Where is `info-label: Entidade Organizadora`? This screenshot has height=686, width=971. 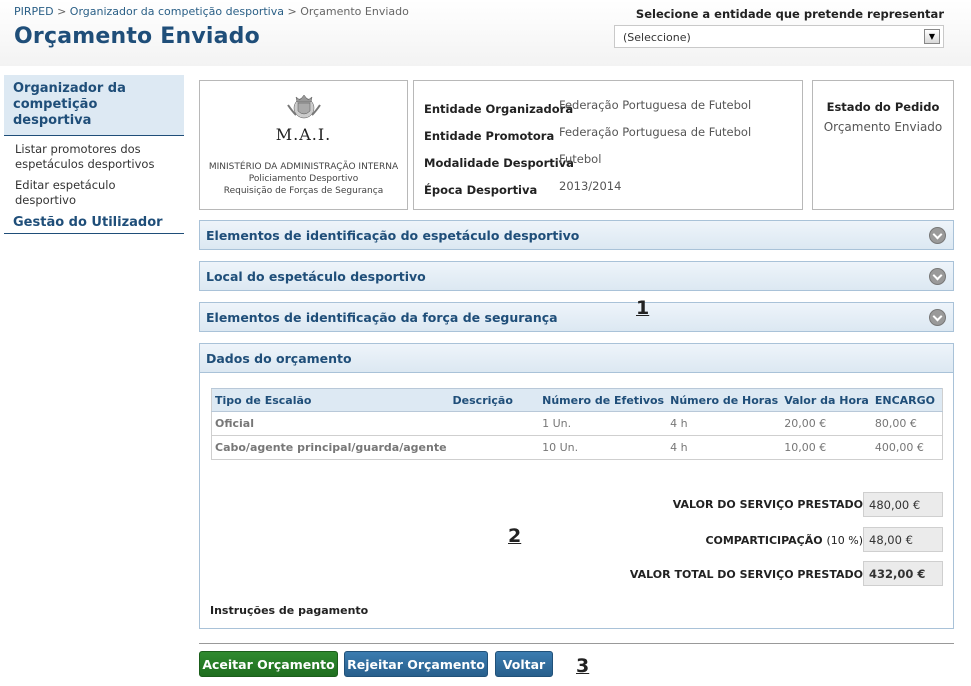
info-label: Entidade Organizadora is located at coordinates (499, 109).